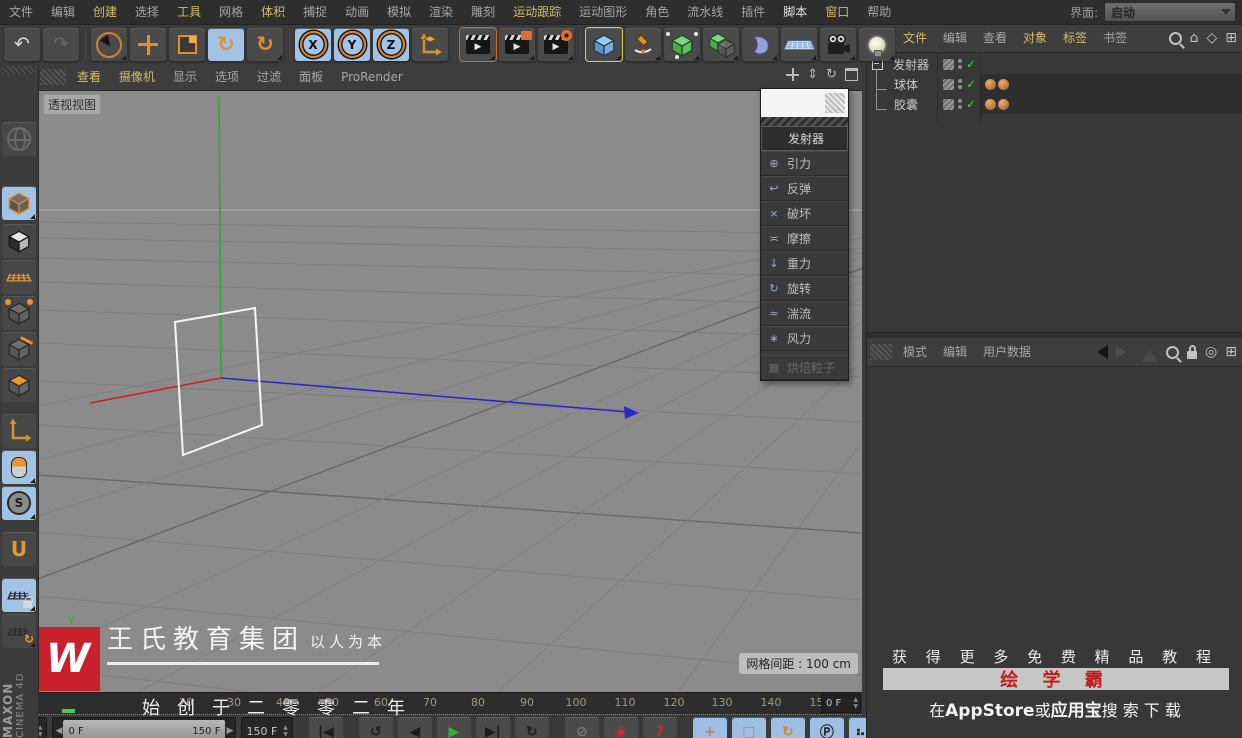 The width and height of the screenshot is (1242, 738). I want to click on menu-tools: 工具, so click(189, 12).